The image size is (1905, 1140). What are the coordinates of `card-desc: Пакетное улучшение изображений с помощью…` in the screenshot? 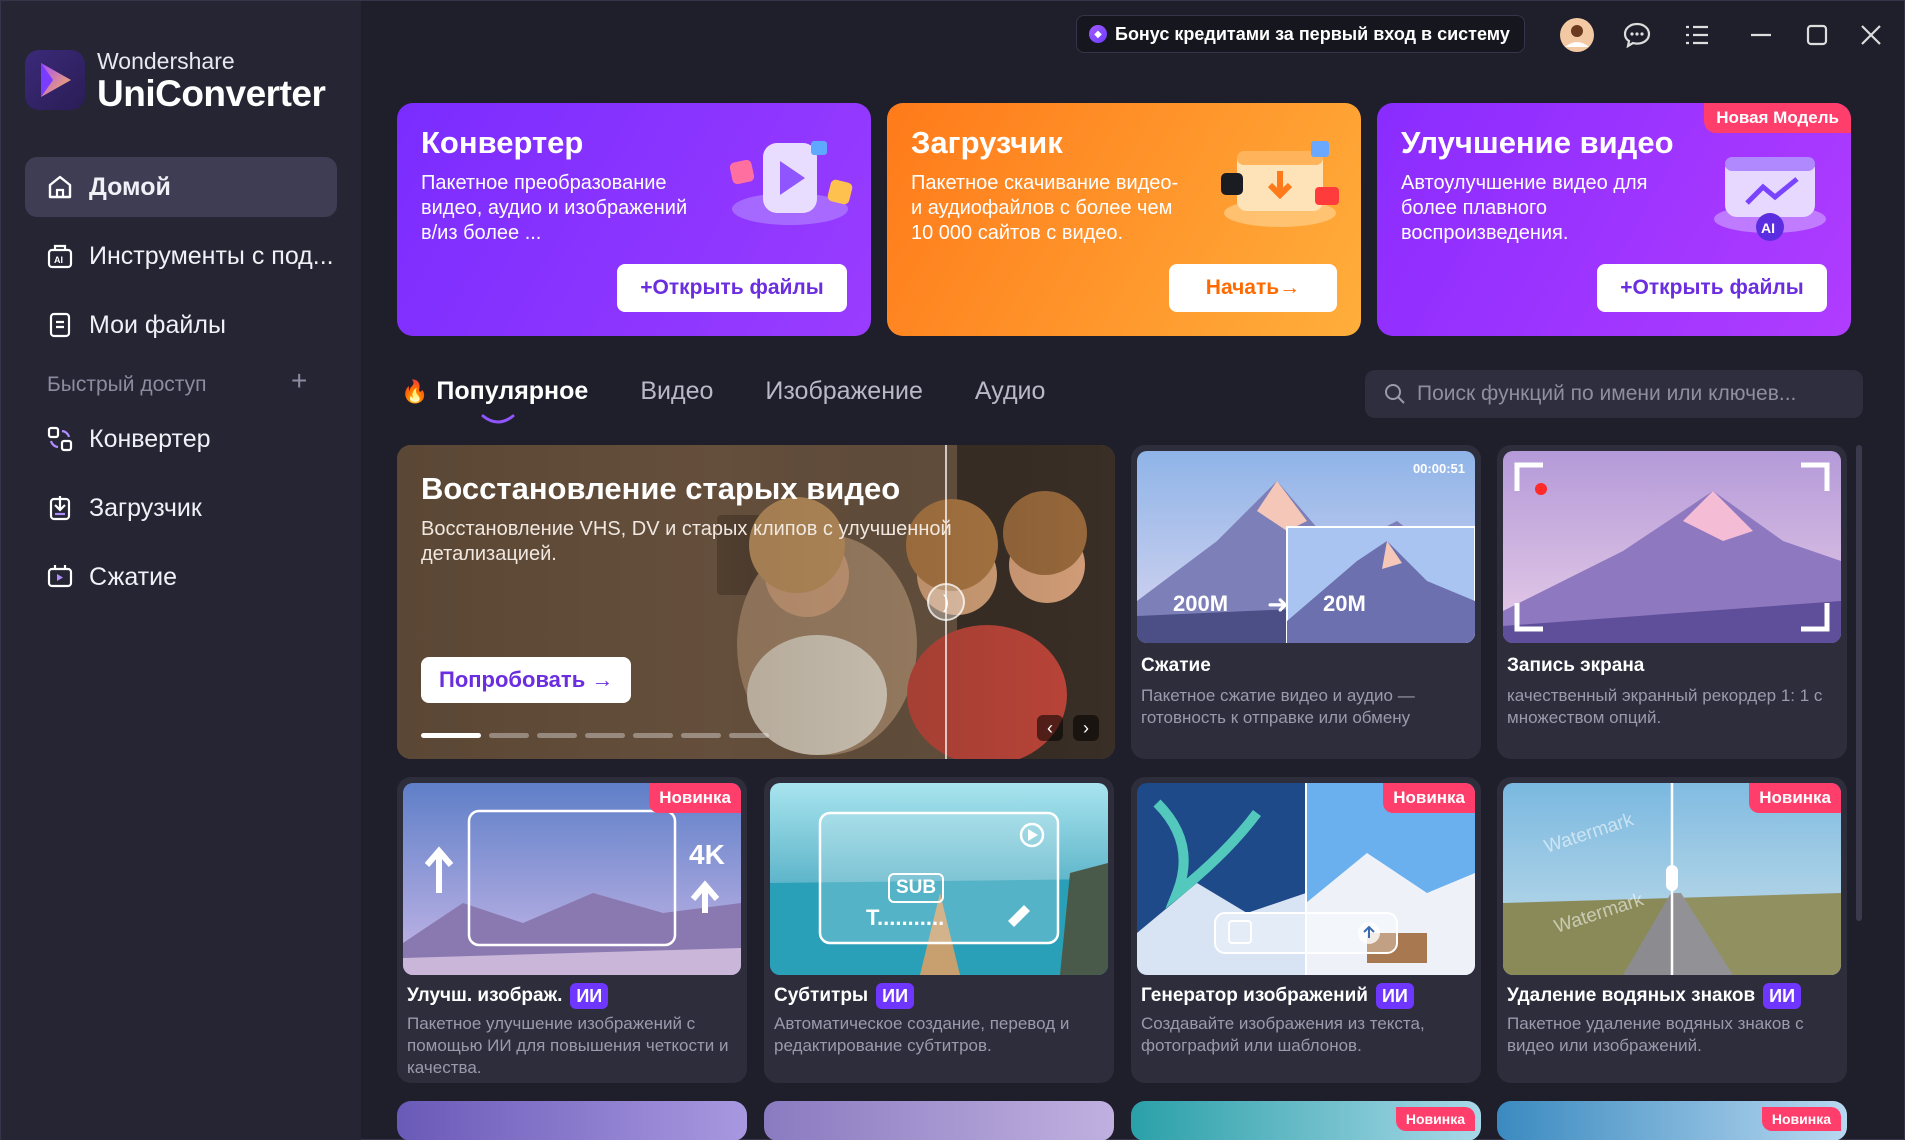 It's located at (568, 1045).